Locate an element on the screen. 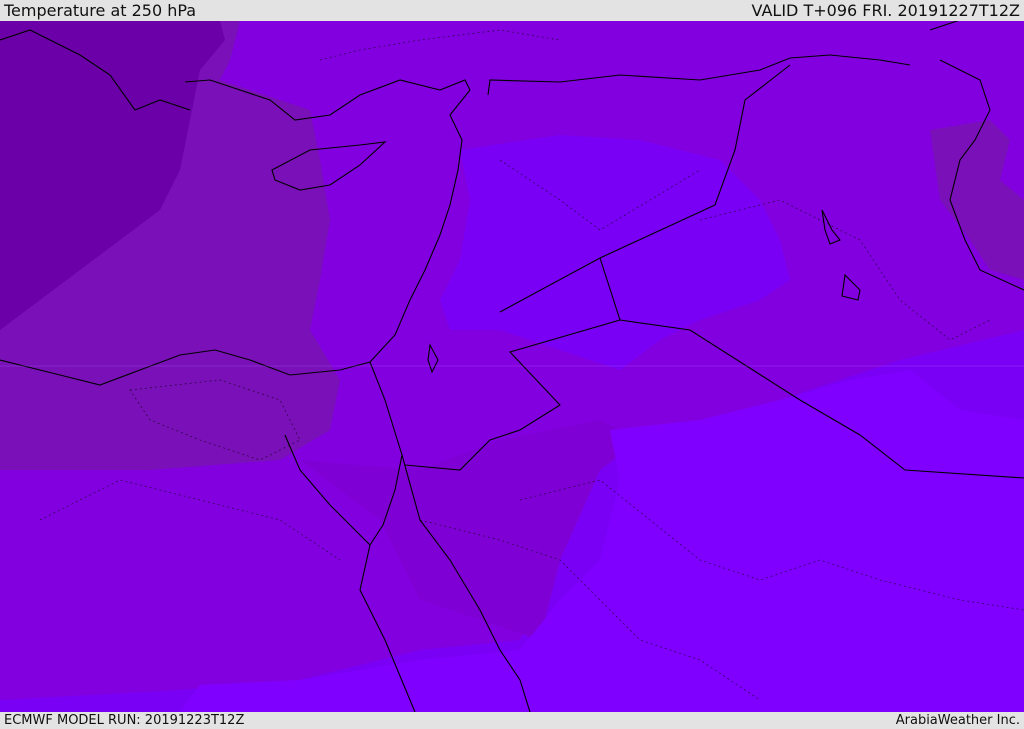  valid-time: VALID T+096 FRI. 20191227T12Z is located at coordinates (885, 10).